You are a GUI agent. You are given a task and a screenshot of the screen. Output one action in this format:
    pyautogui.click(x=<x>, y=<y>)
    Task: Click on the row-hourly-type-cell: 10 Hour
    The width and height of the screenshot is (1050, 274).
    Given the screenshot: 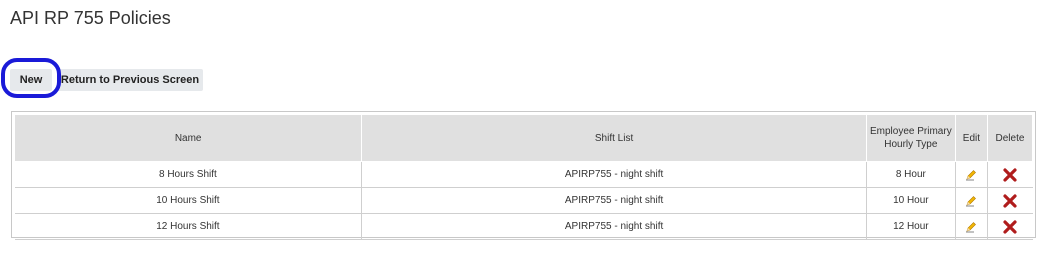 What is the action you would take?
    pyautogui.click(x=911, y=200)
    